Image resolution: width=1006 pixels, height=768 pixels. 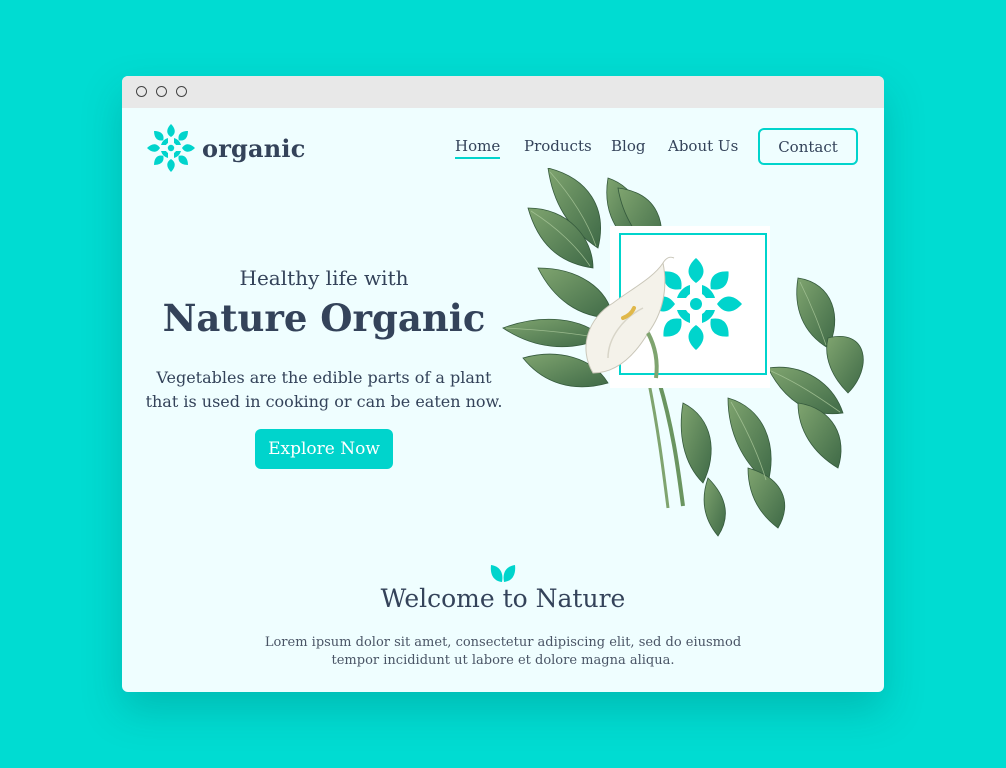 What do you see at coordinates (503, 92) in the screenshot?
I see `window-titlebar` at bounding box center [503, 92].